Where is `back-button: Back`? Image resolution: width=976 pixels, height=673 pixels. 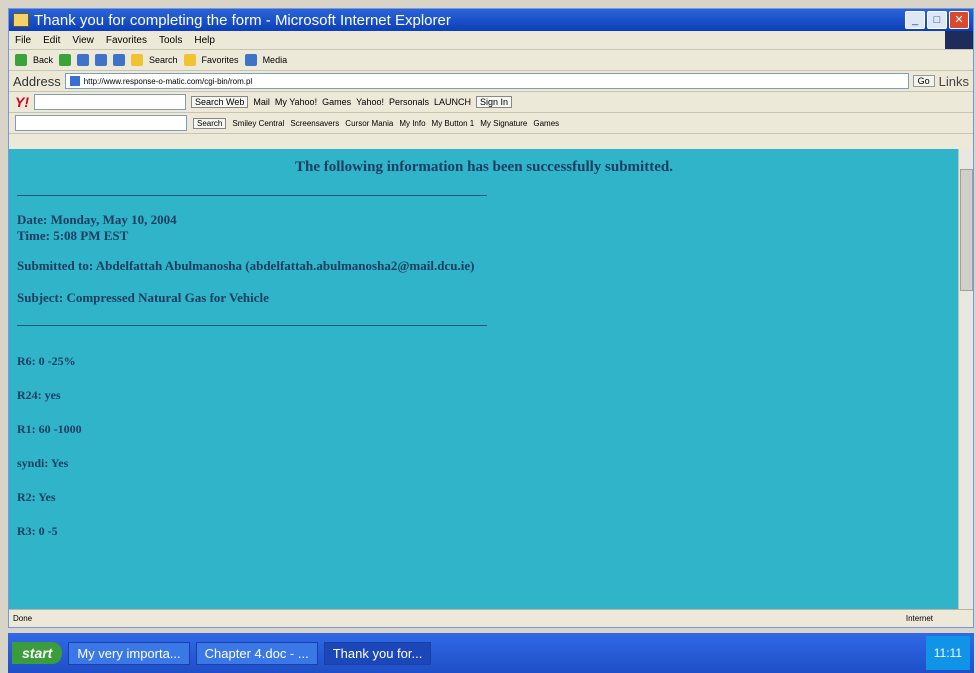
back-button: Back is located at coordinates (43, 60).